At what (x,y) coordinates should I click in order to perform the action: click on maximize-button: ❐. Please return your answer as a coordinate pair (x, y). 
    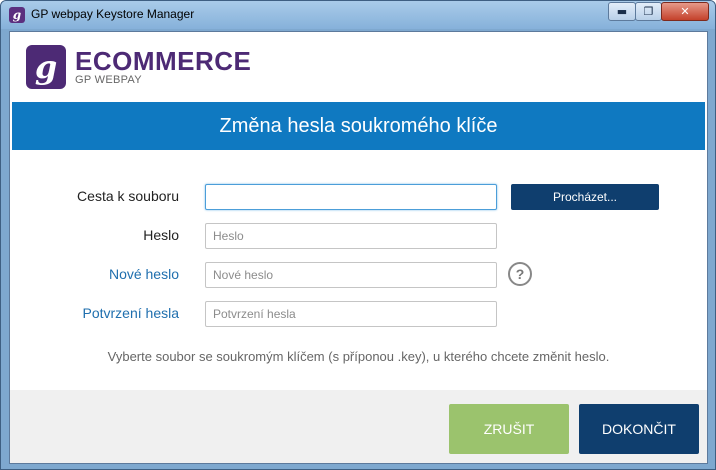
    Looking at the image, I should click on (648, 11).